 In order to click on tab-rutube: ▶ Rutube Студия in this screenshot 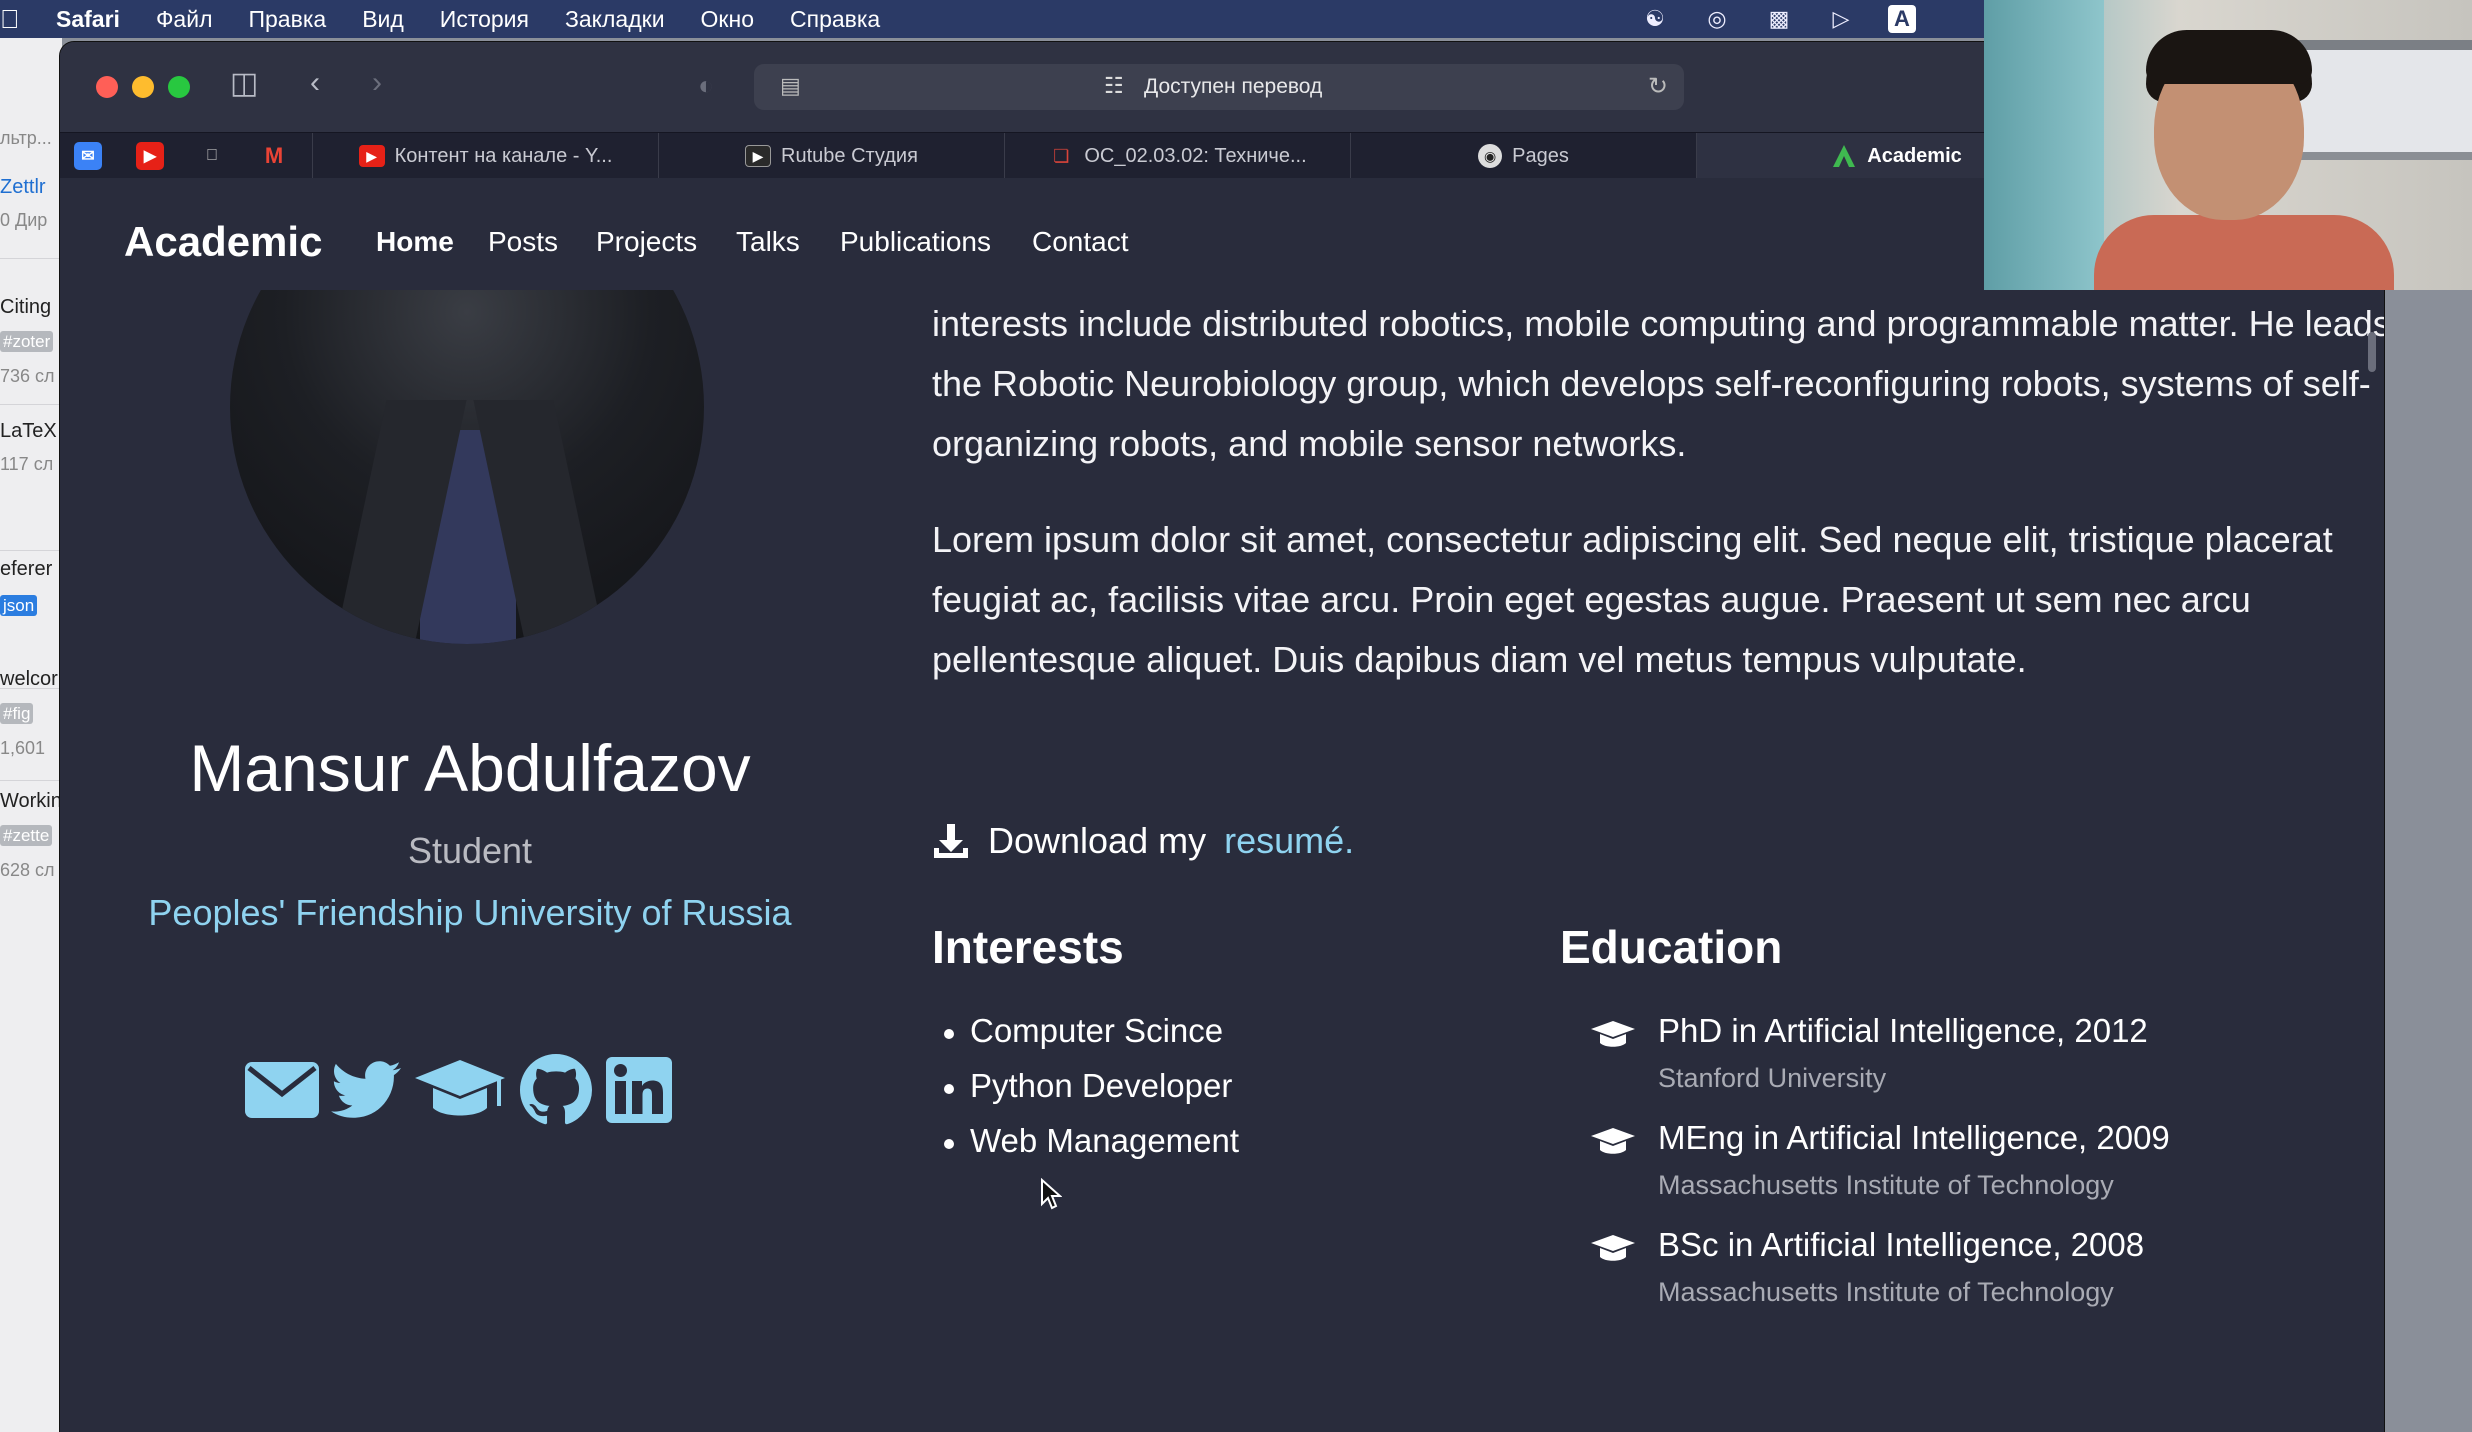, I will do `click(831, 156)`.